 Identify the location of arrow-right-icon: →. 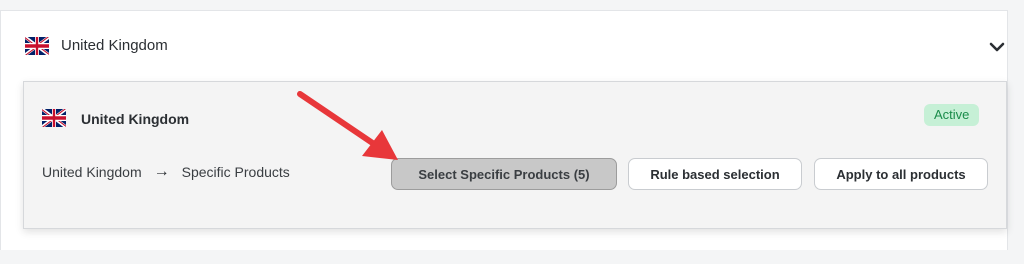
(161, 171).